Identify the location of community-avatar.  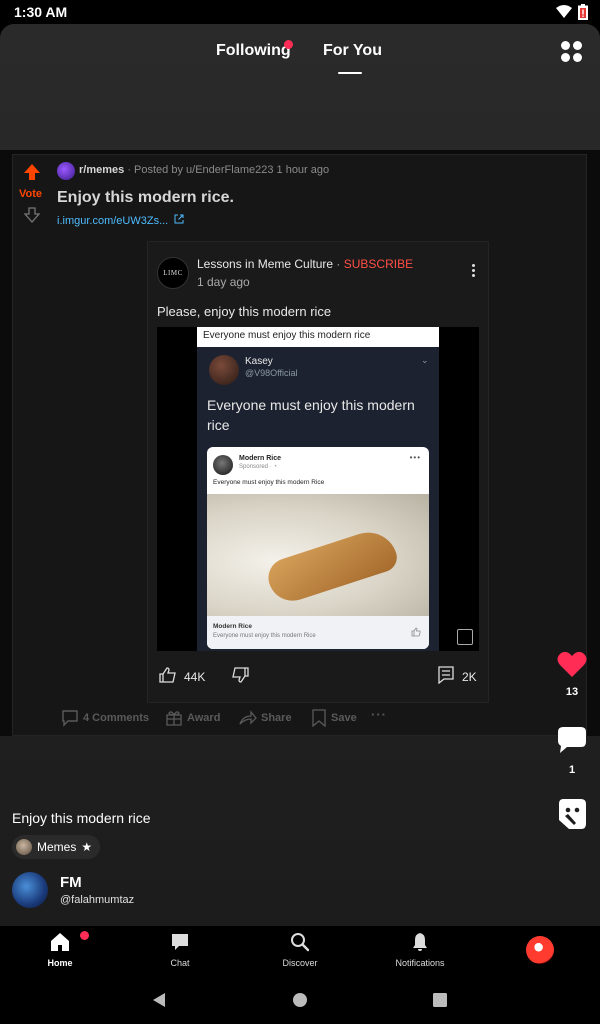
(24, 847).